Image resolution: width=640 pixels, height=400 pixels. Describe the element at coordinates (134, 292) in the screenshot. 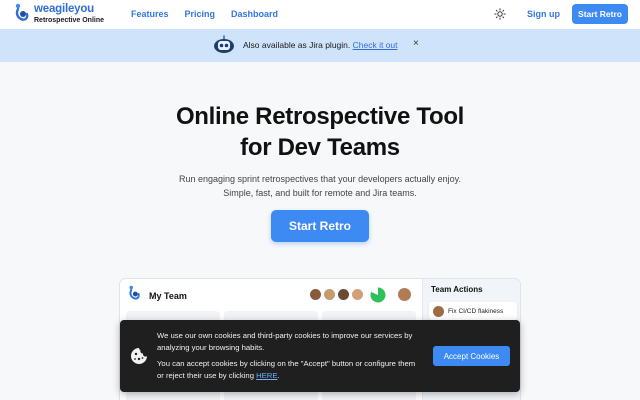

I see `team-logo-icon` at that location.